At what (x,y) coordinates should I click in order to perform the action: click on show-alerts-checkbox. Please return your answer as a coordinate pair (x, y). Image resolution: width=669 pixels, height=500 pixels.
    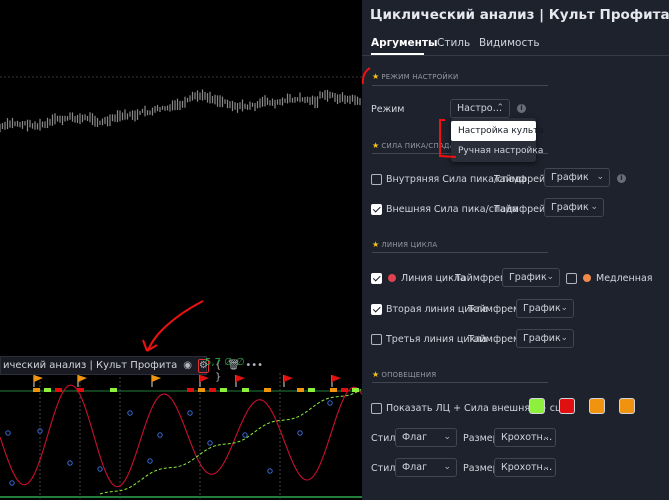
    Looking at the image, I should click on (376, 408).